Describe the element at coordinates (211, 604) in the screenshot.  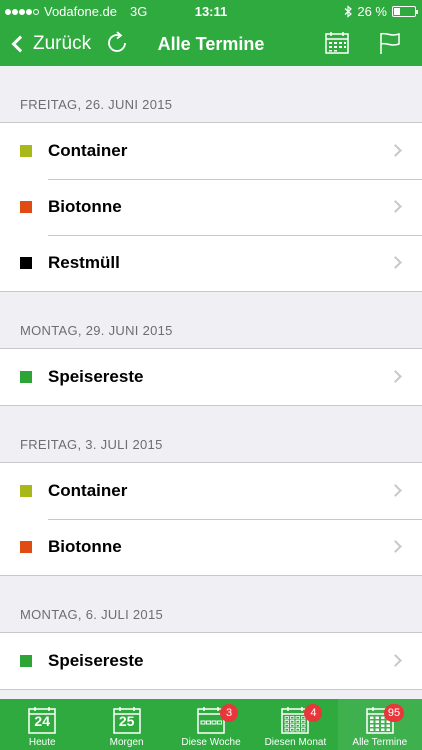
I see `section-header: MONTAG, 6. JULI 2015` at that location.